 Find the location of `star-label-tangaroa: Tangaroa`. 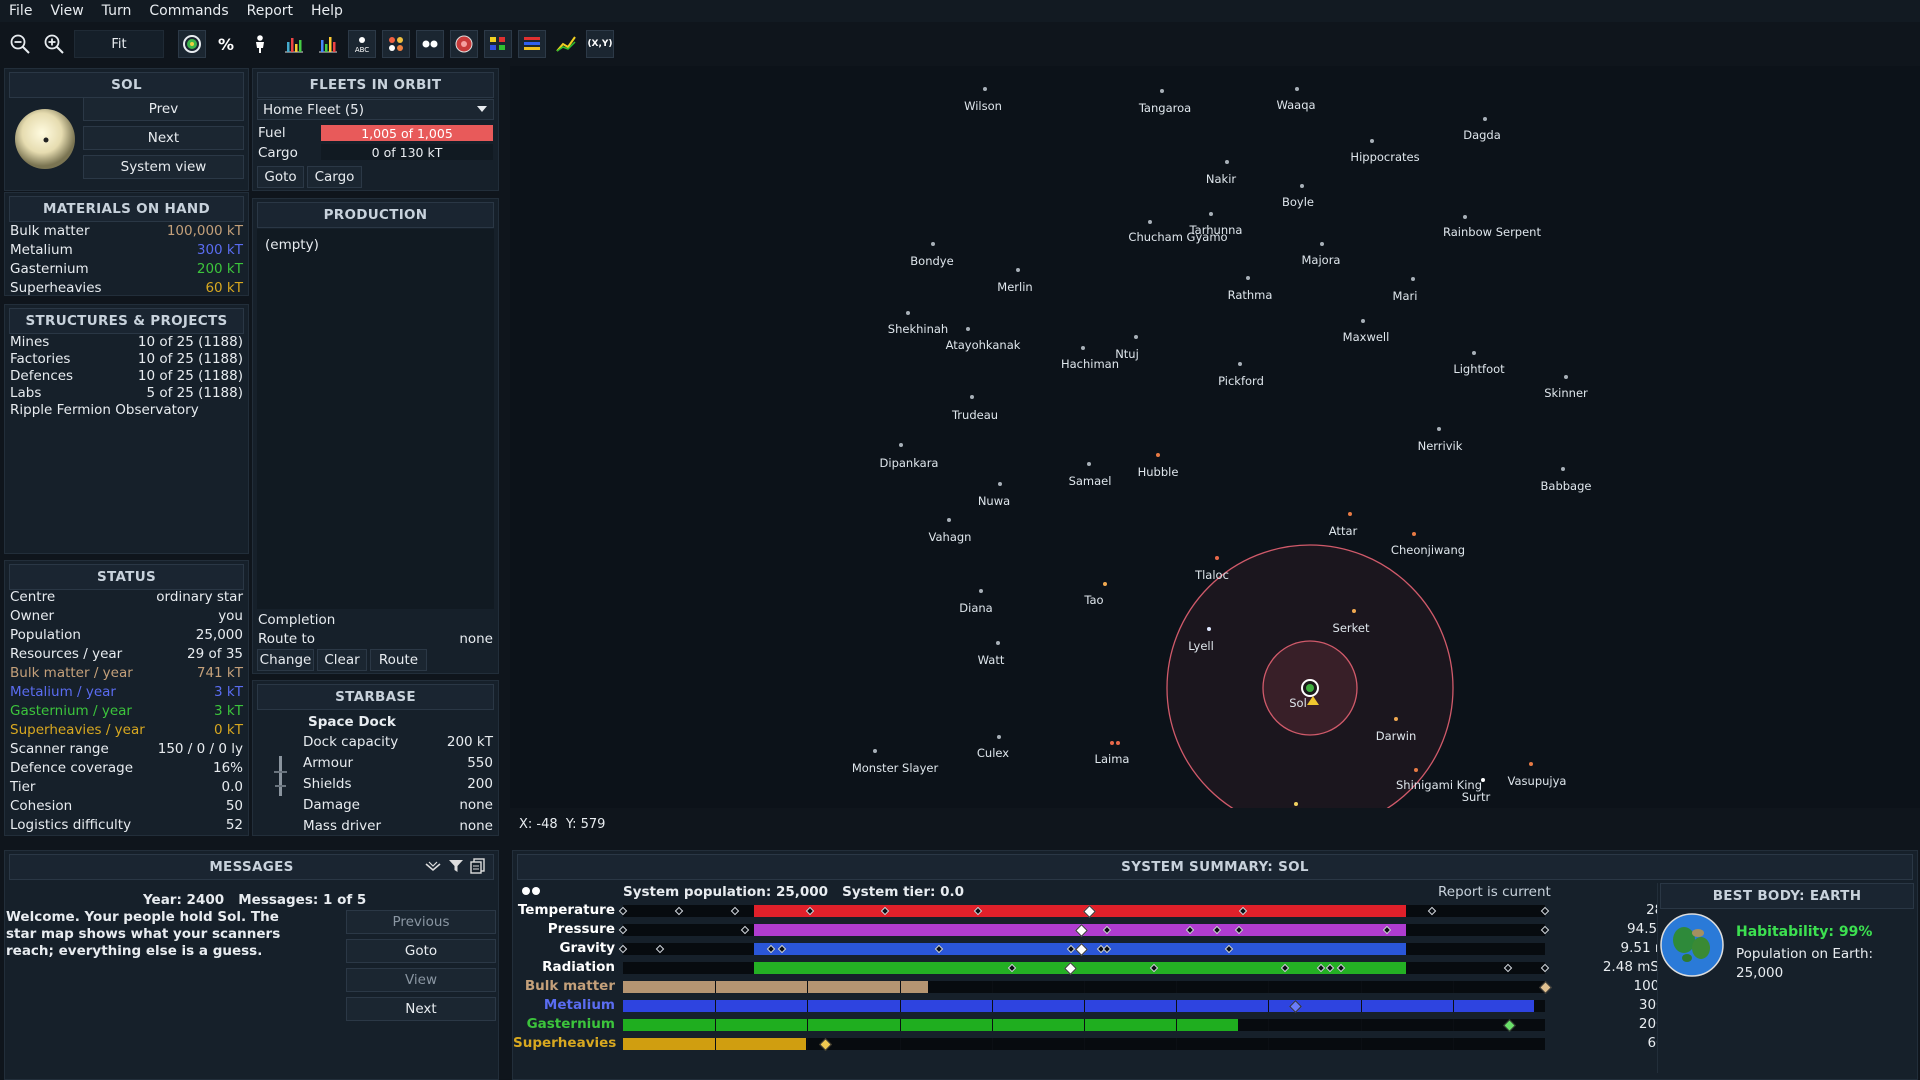

star-label-tangaroa: Tangaroa is located at coordinates (1165, 108).